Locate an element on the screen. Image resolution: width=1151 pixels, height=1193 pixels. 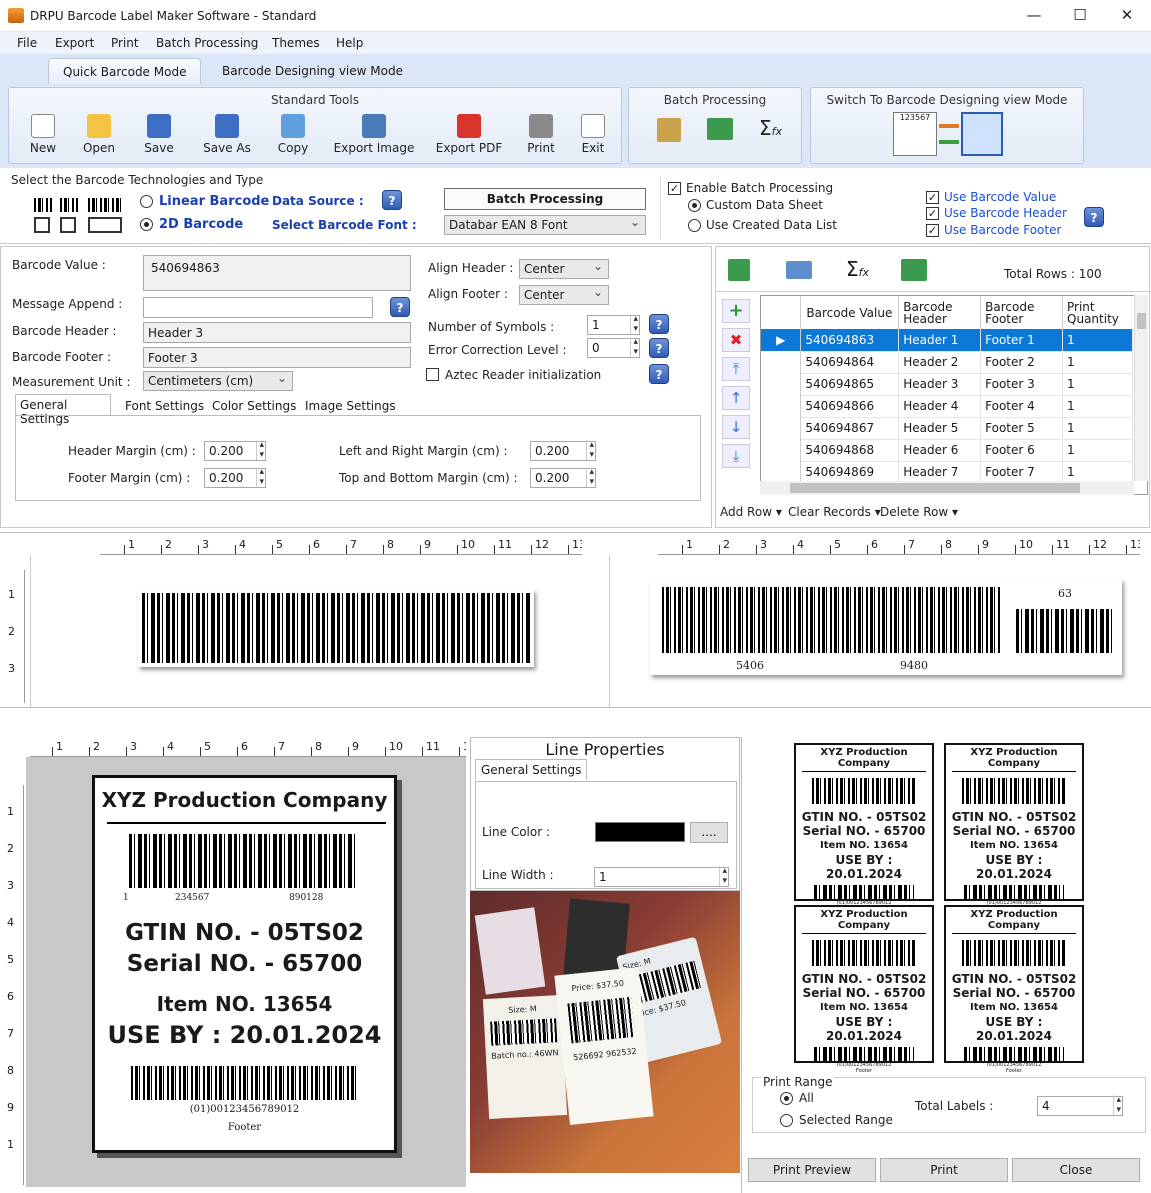
barcode-font-select: Databar EAN 8 Font is located at coordinates (545, 225).